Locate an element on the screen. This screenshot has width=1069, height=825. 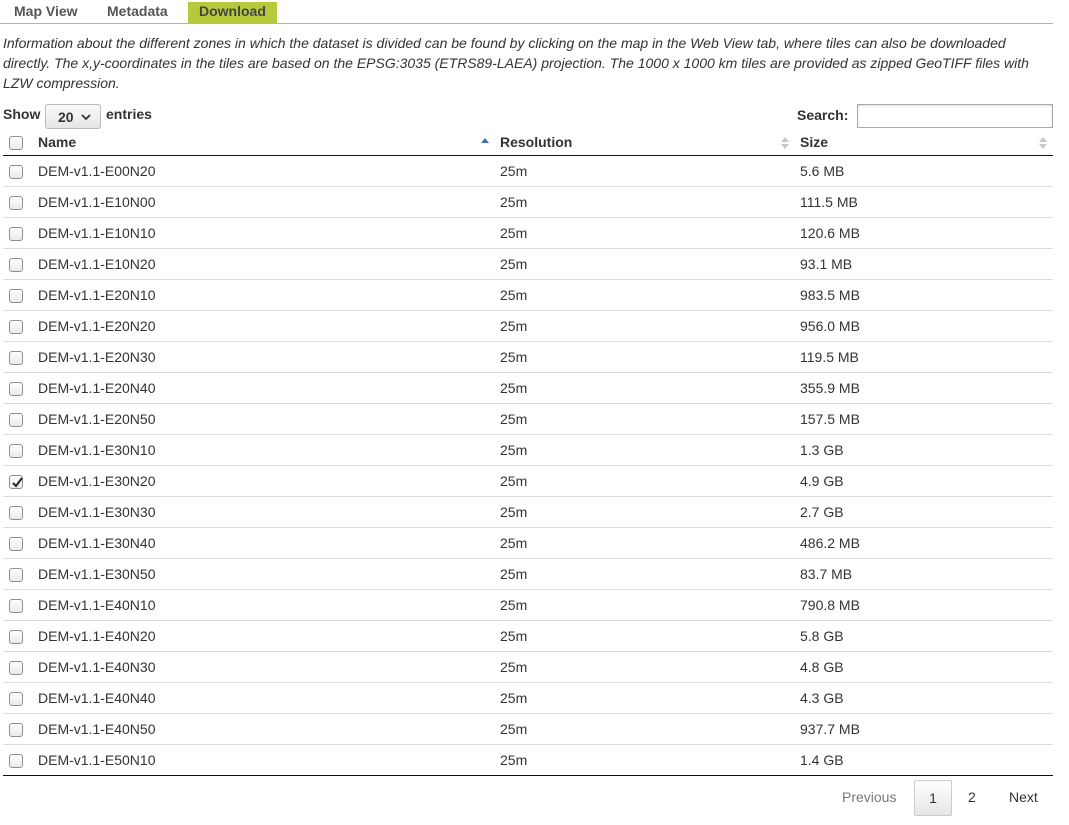
entries-per-page-select: 20 is located at coordinates (73, 116).